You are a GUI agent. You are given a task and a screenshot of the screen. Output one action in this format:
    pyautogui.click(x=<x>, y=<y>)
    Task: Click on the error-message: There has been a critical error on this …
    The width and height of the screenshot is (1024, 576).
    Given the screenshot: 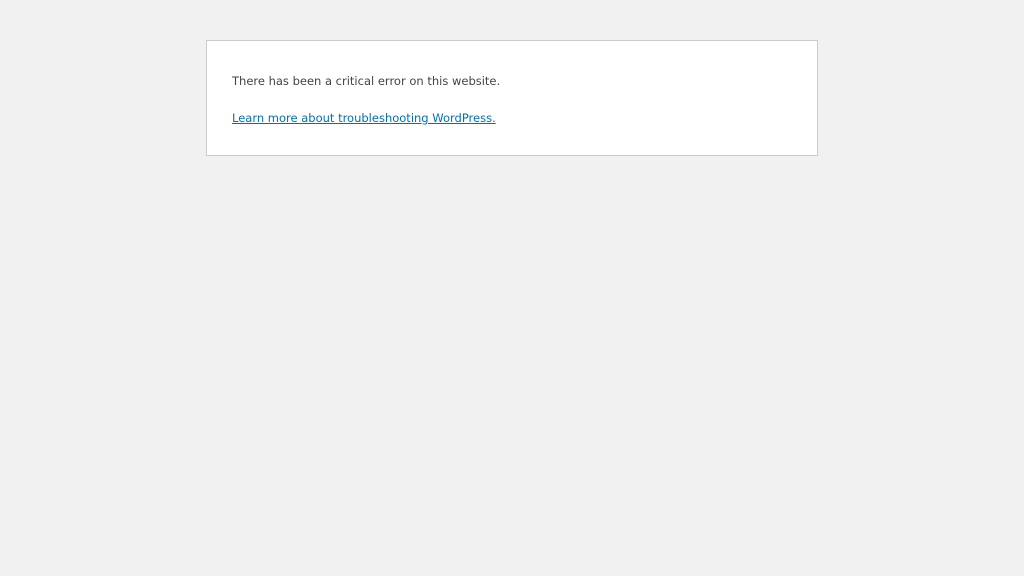 What is the action you would take?
    pyautogui.click(x=366, y=81)
    